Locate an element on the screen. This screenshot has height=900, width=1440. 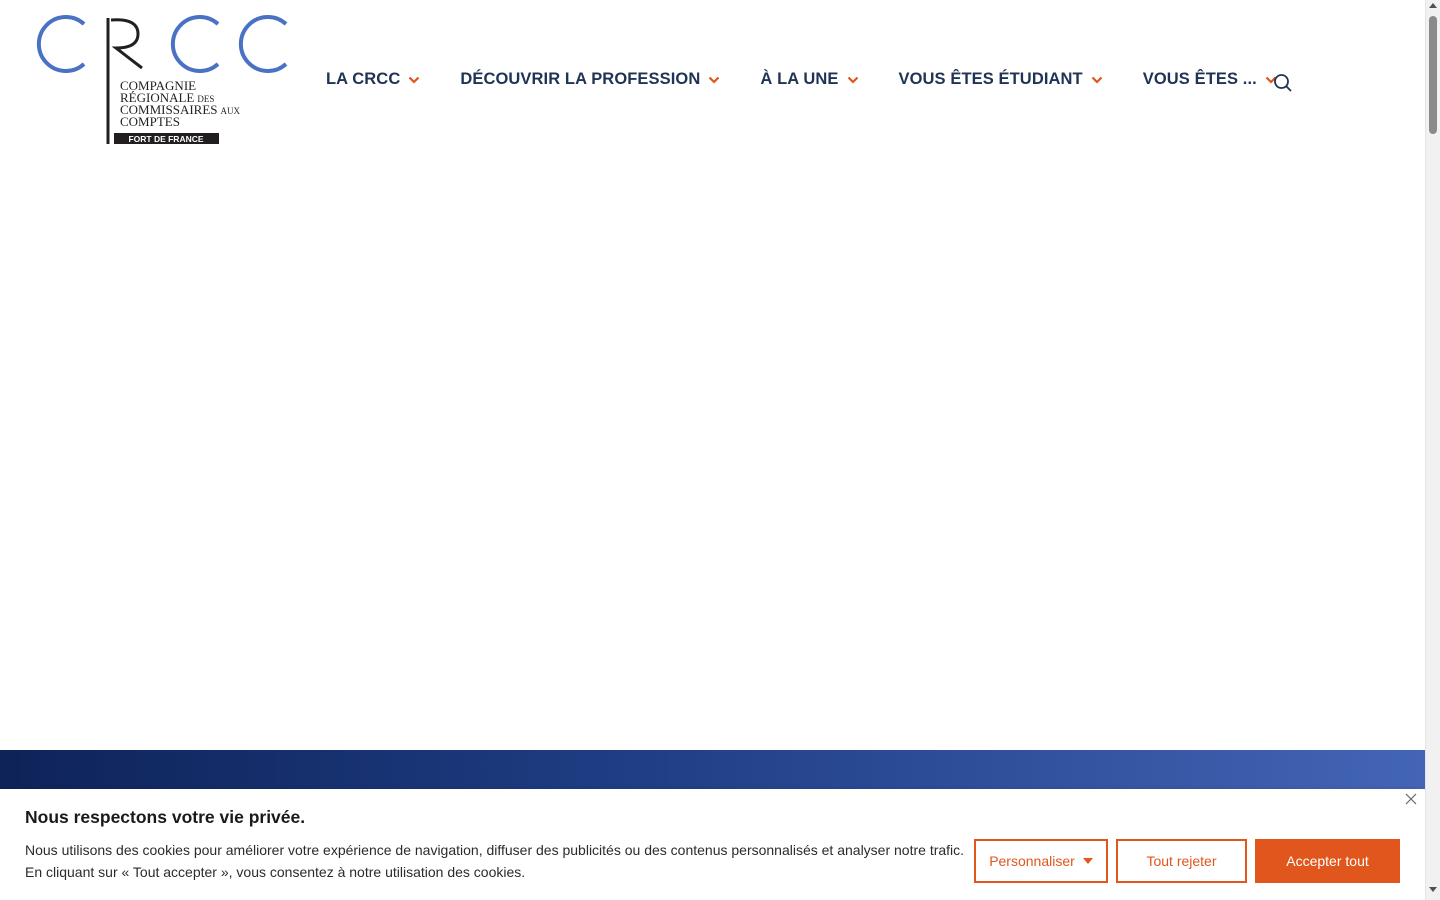
scroll-down-arrow-icon is located at coordinates (1433, 889).